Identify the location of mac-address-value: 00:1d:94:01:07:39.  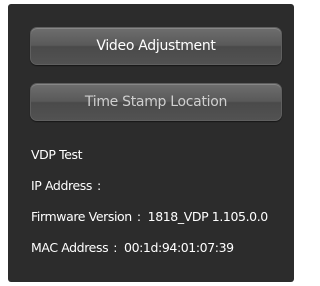
(179, 247).